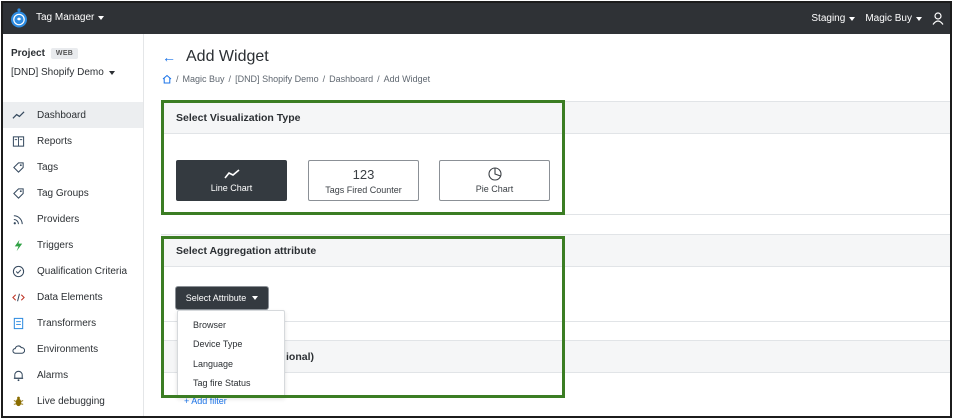  I want to click on code-icon, so click(18, 297).